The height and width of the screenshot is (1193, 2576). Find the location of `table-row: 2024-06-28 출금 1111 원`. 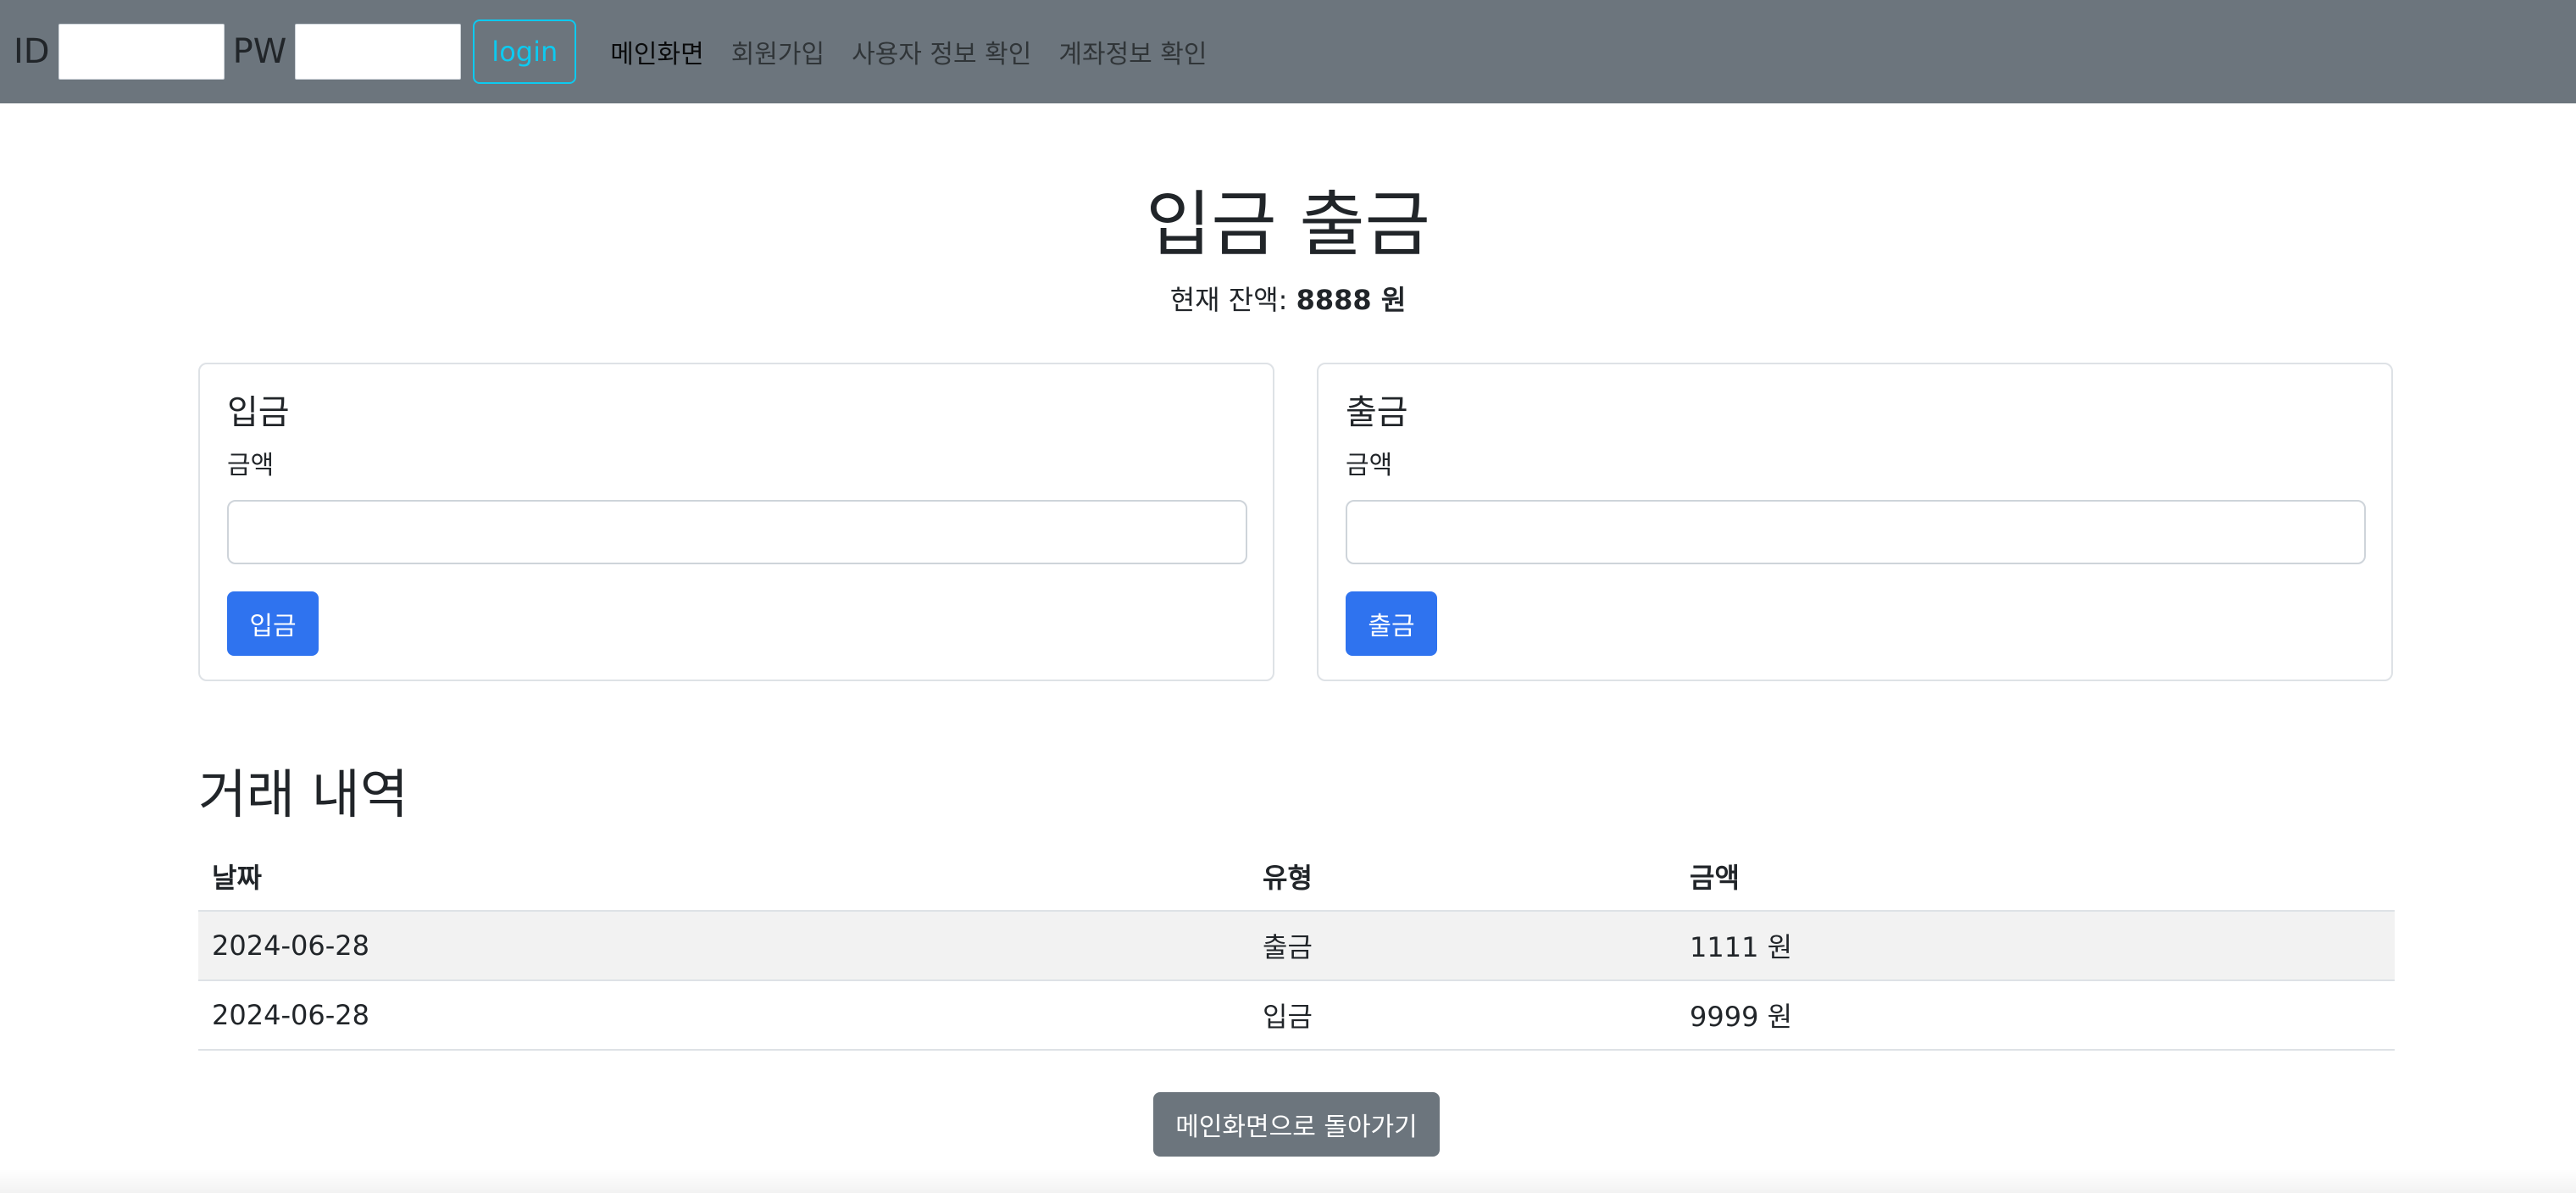

table-row: 2024-06-28 출금 1111 원 is located at coordinates (1296, 946).